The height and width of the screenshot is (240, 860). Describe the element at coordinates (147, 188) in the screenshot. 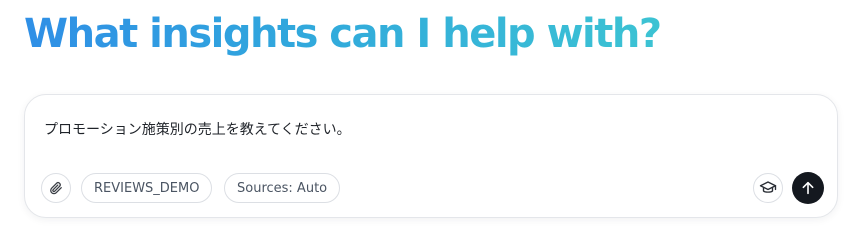

I see `dataset-chip: REVIEWS_DEMO` at that location.